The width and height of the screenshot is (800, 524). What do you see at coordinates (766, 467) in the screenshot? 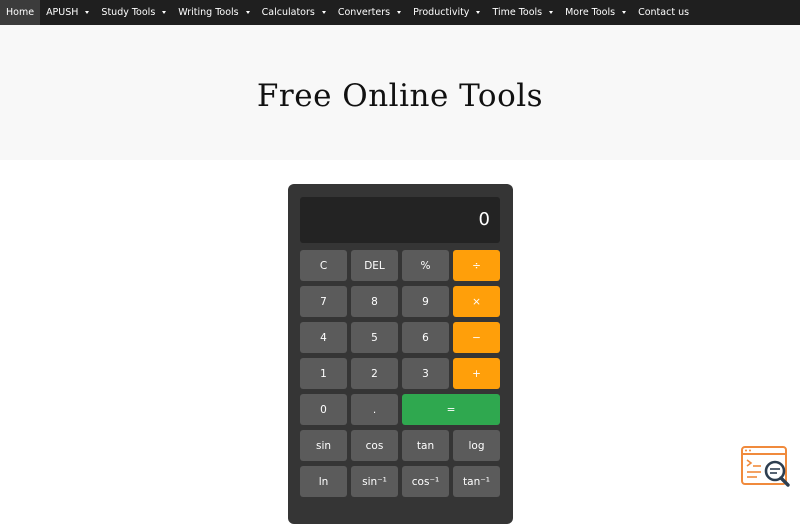
I see `code-search-logo-icon` at bounding box center [766, 467].